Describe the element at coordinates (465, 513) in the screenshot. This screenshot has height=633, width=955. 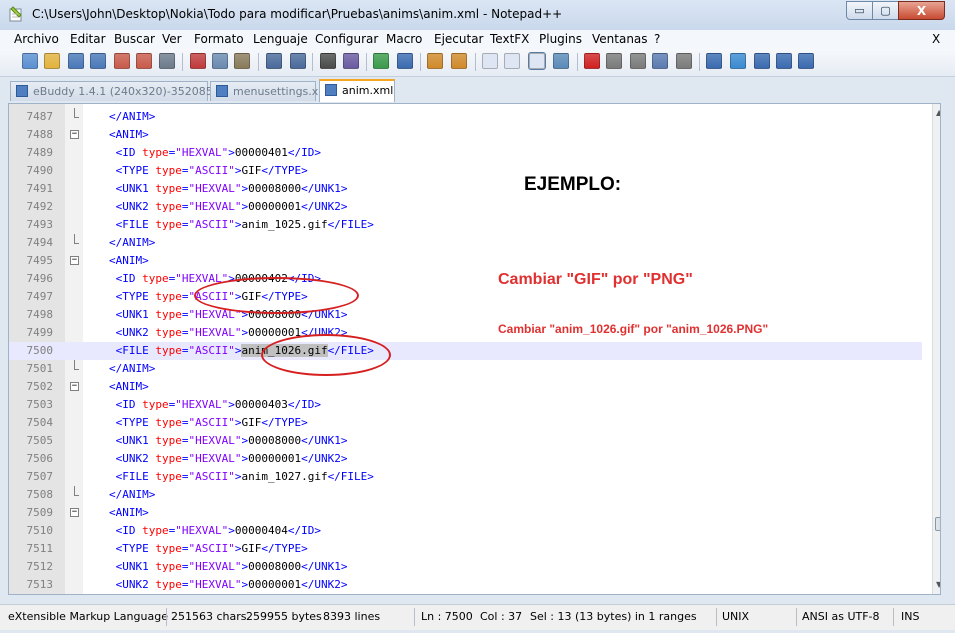
I see `code-line: 7509 − <ANIM>` at that location.